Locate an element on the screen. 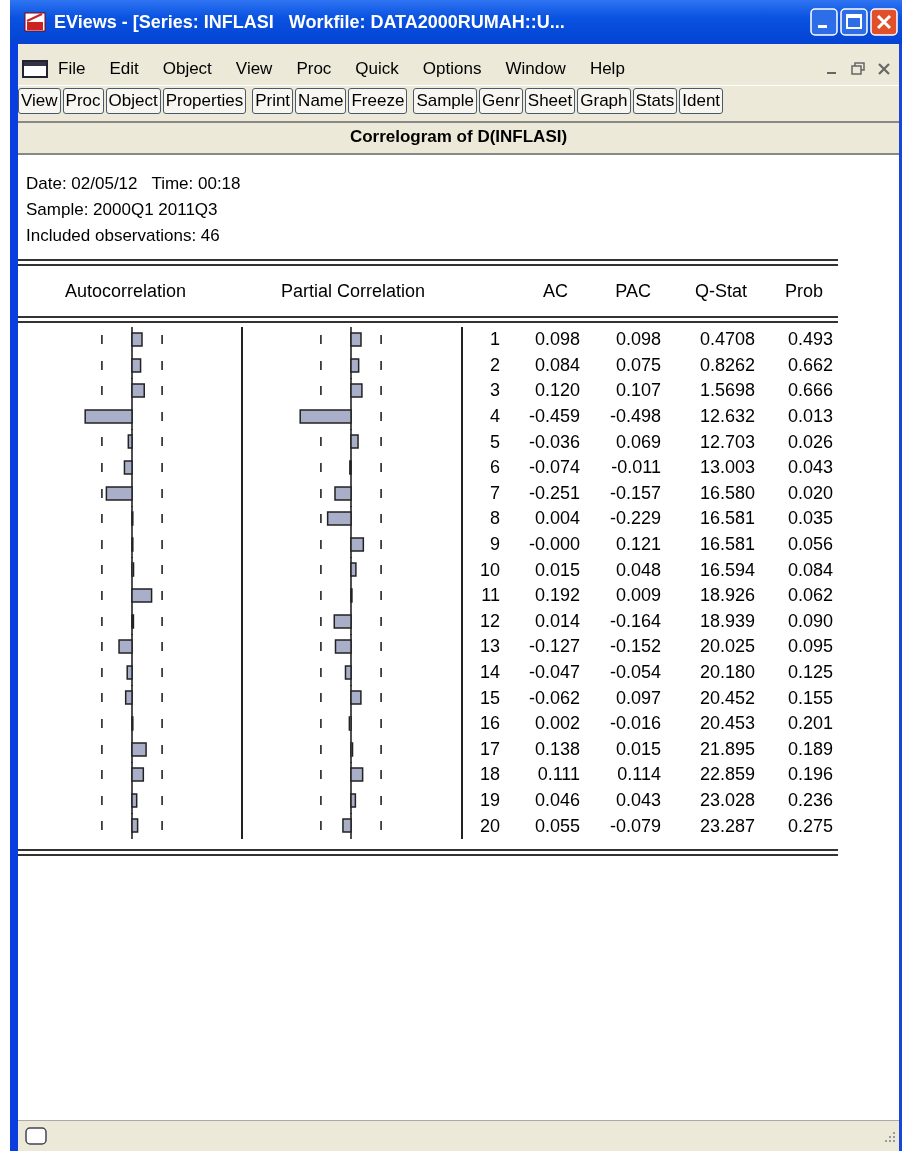  toolbar-button: Stats is located at coordinates (655, 101).